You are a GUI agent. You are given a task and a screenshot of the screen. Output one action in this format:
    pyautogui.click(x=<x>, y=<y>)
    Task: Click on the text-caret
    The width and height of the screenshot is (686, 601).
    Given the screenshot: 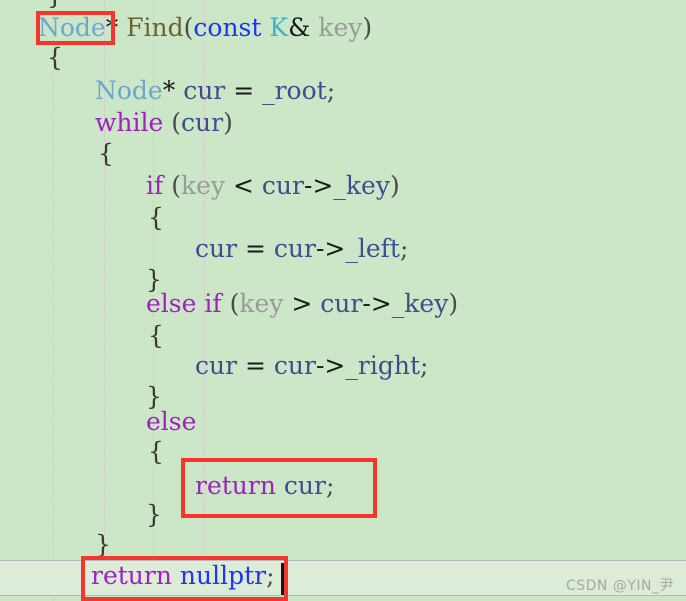 What is the action you would take?
    pyautogui.click(x=282, y=579)
    